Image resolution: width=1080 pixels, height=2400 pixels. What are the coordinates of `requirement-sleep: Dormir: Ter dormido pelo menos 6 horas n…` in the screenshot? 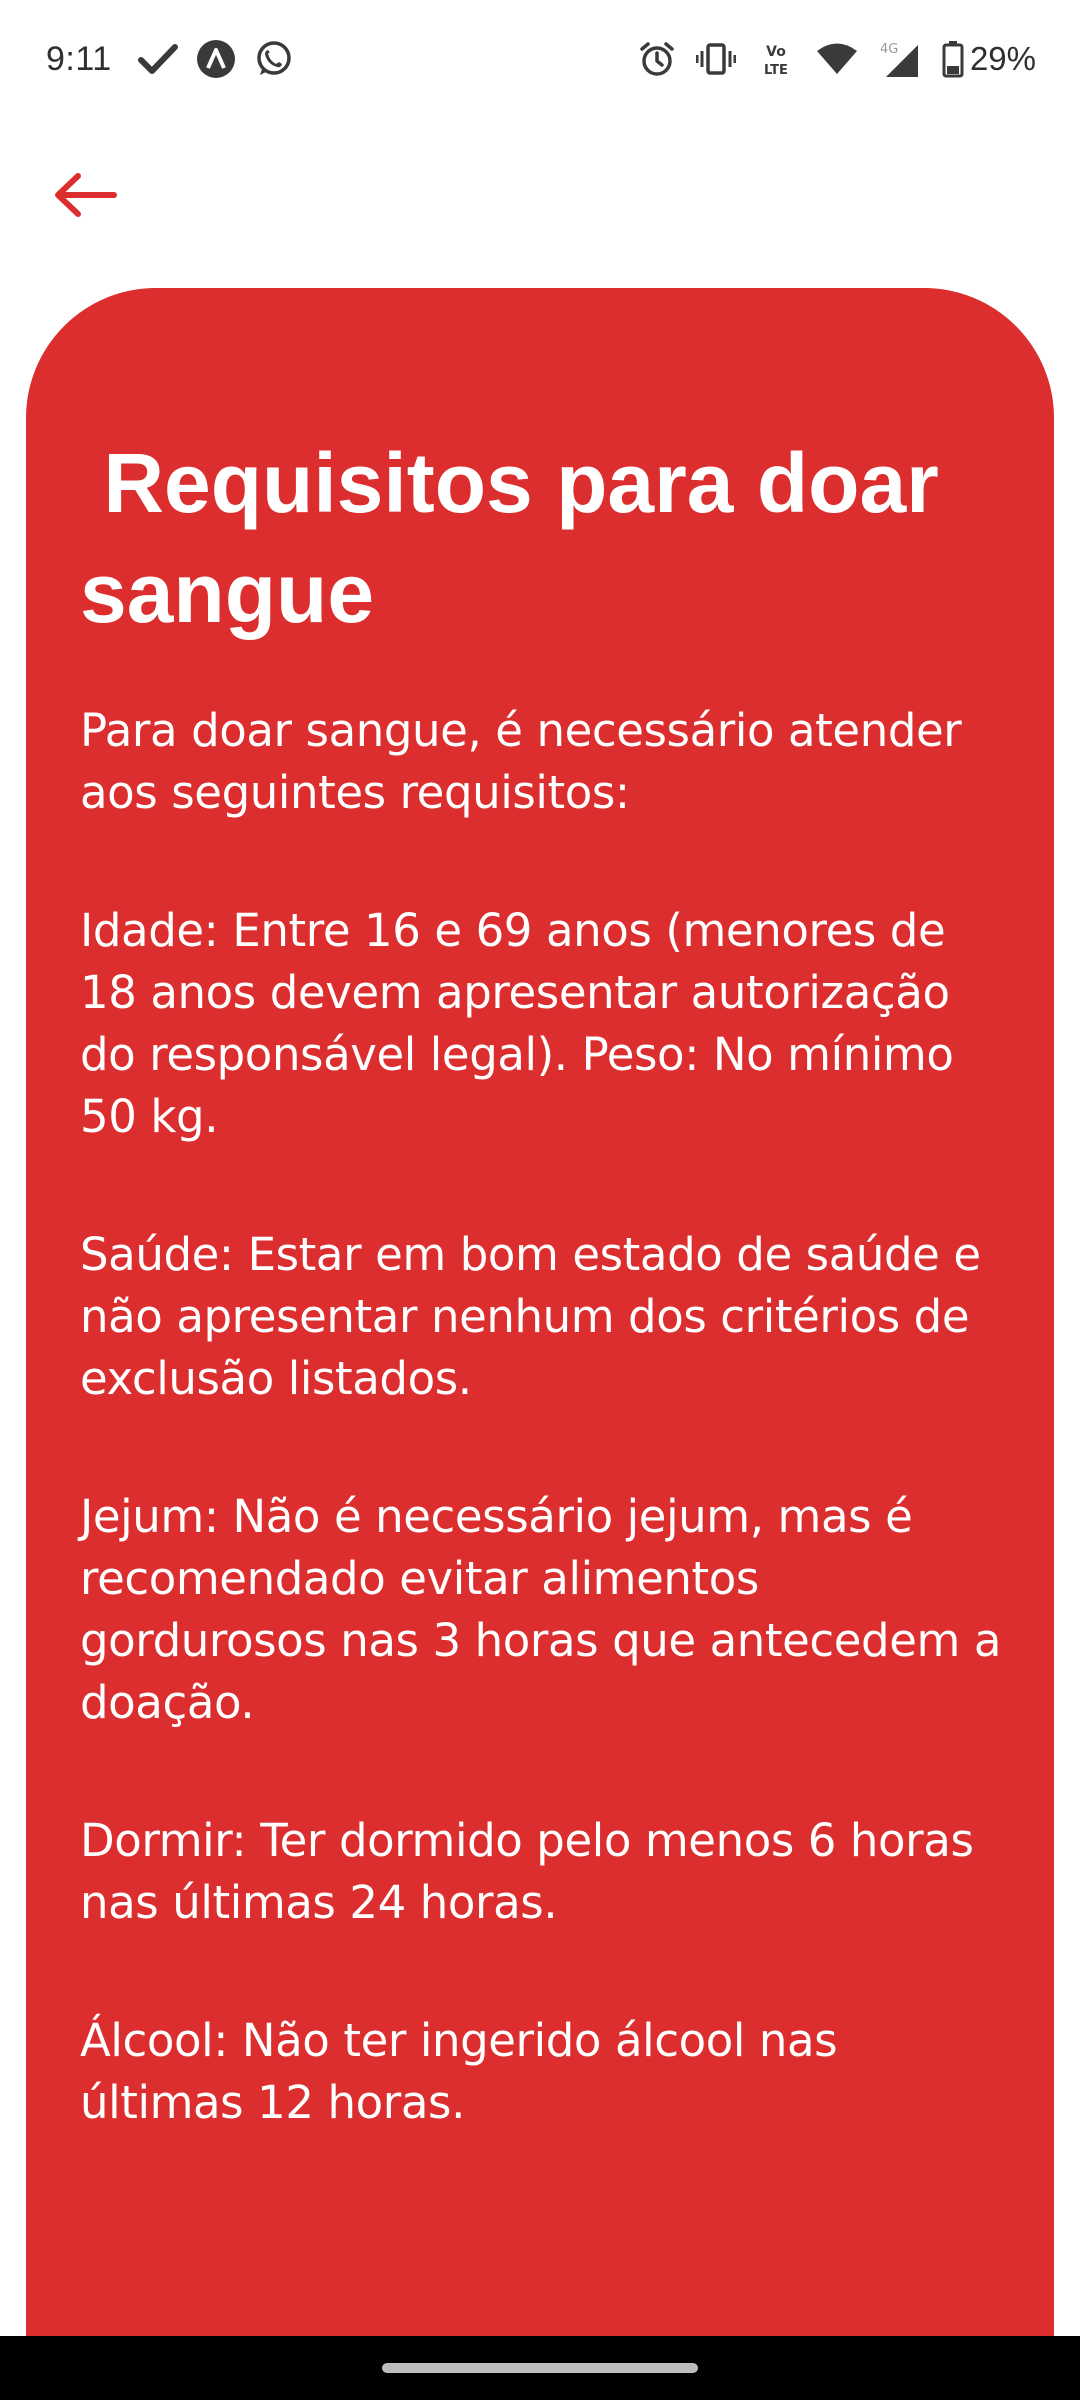 It's located at (527, 1871).